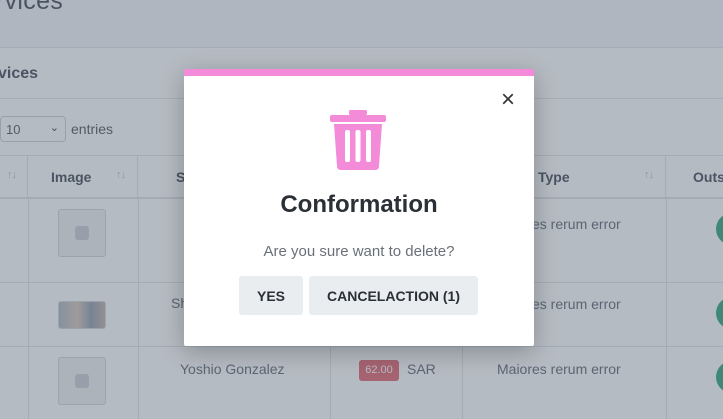  What do you see at coordinates (358, 140) in the screenshot?
I see `trash-icon` at bounding box center [358, 140].